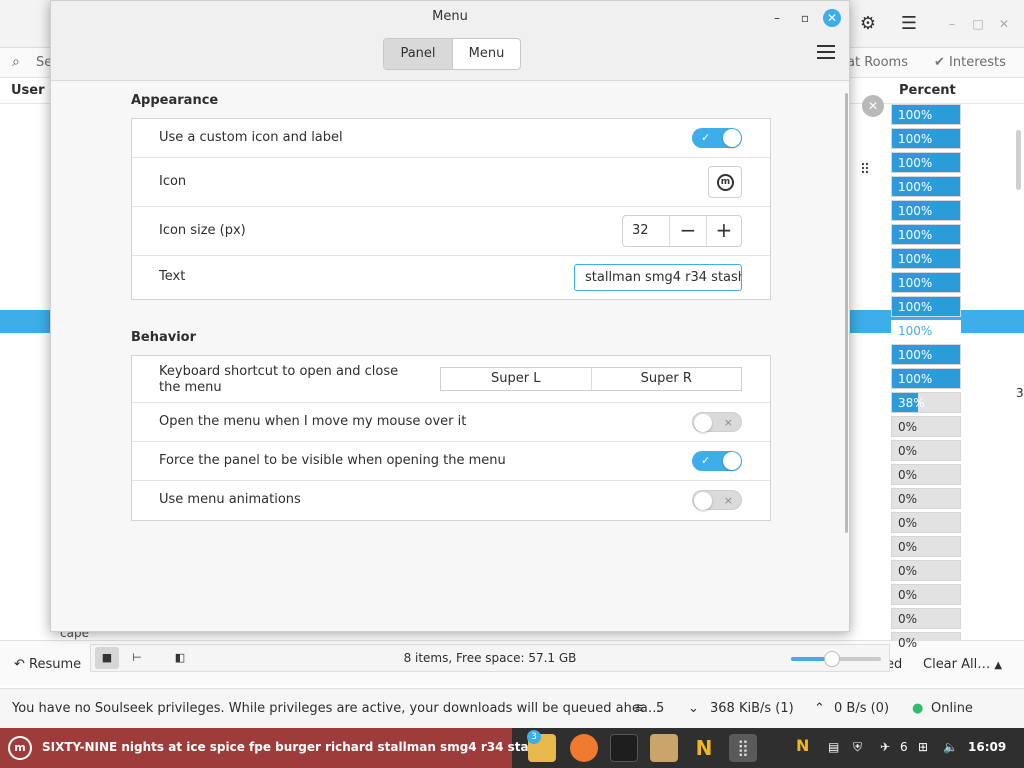 The height and width of the screenshot is (768, 1024). Describe the element at coordinates (175, 100) in the screenshot. I see `appearance-section-title: Appearance` at that location.